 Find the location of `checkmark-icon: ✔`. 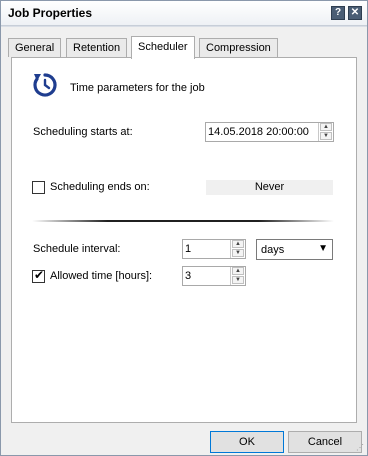

checkmark-icon: ✔ is located at coordinates (39, 275).